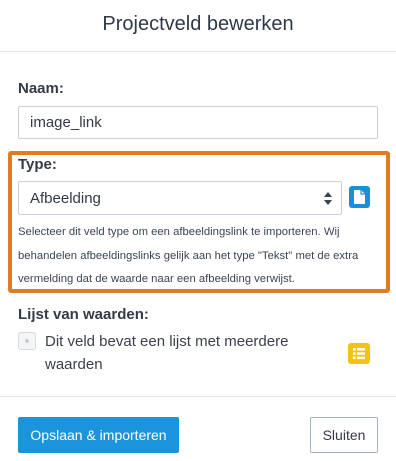  What do you see at coordinates (65, 198) in the screenshot?
I see `type-select-value: Afbeelding` at bounding box center [65, 198].